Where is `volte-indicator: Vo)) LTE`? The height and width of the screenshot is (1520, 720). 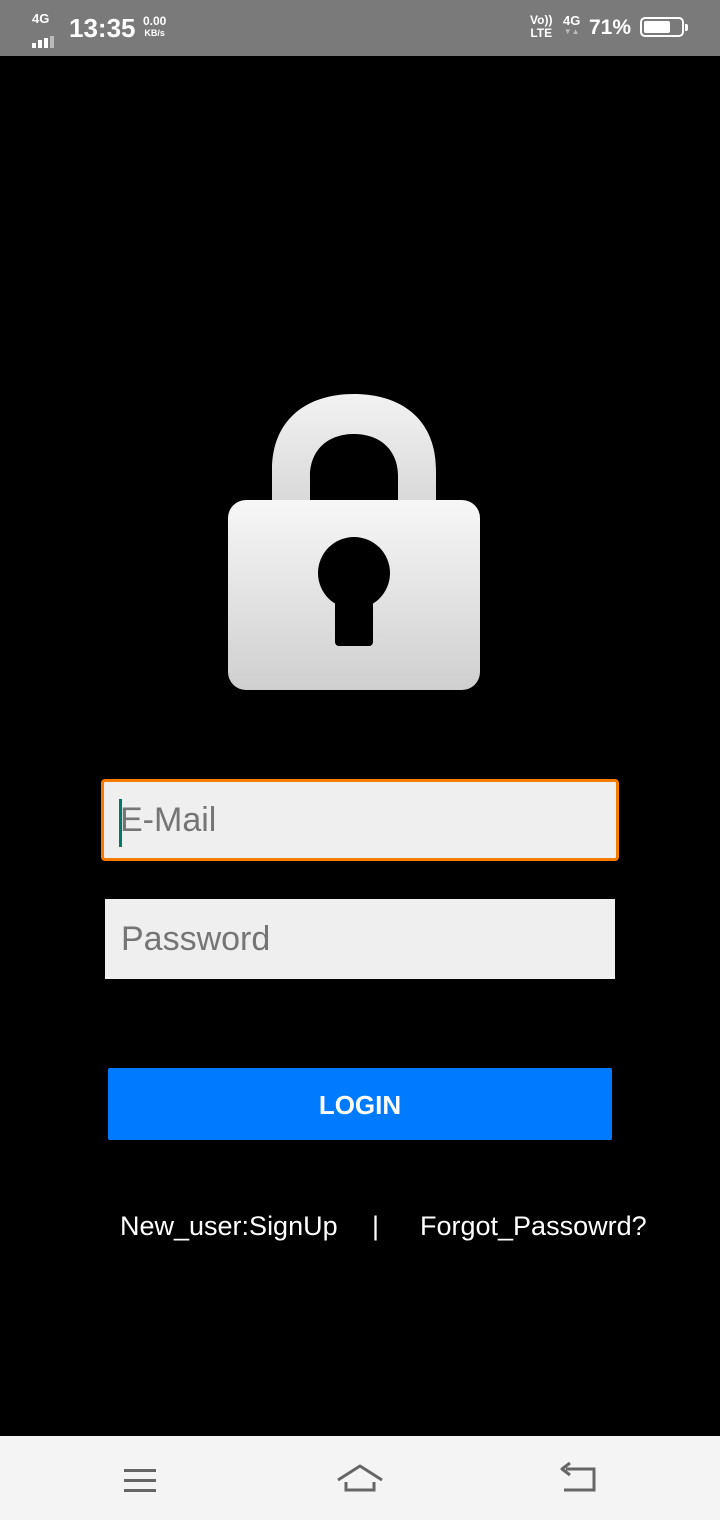
volte-indicator: Vo)) LTE is located at coordinates (541, 27).